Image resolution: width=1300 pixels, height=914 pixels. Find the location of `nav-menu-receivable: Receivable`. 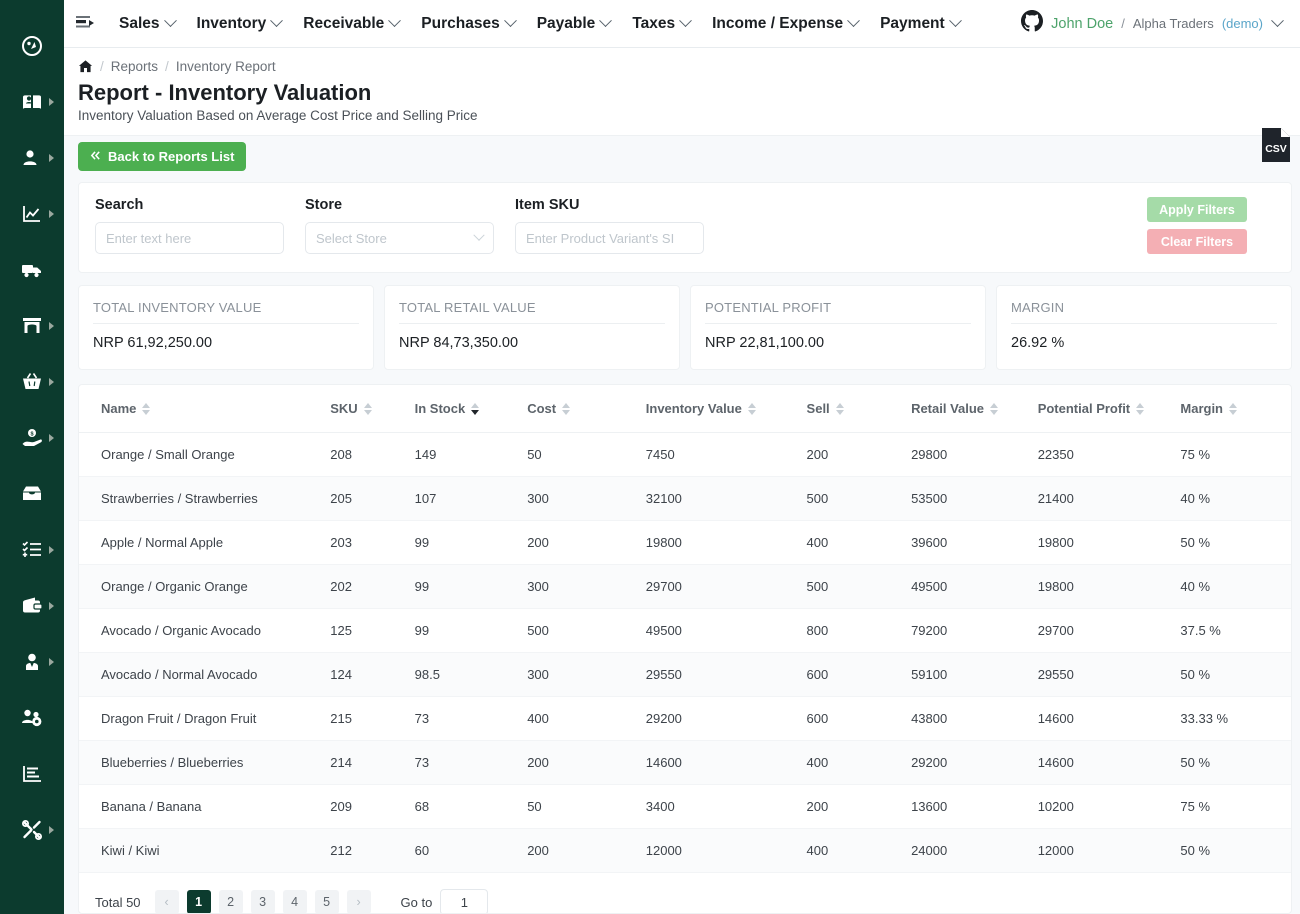

nav-menu-receivable: Receivable is located at coordinates (351, 24).